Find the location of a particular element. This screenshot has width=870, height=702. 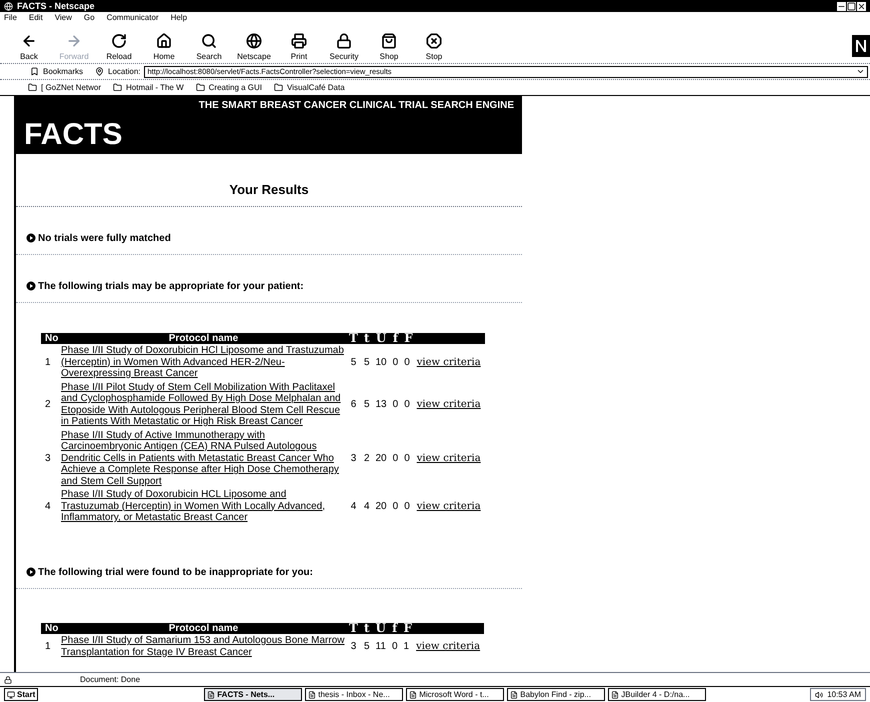

menu-item: Communicator is located at coordinates (132, 18).